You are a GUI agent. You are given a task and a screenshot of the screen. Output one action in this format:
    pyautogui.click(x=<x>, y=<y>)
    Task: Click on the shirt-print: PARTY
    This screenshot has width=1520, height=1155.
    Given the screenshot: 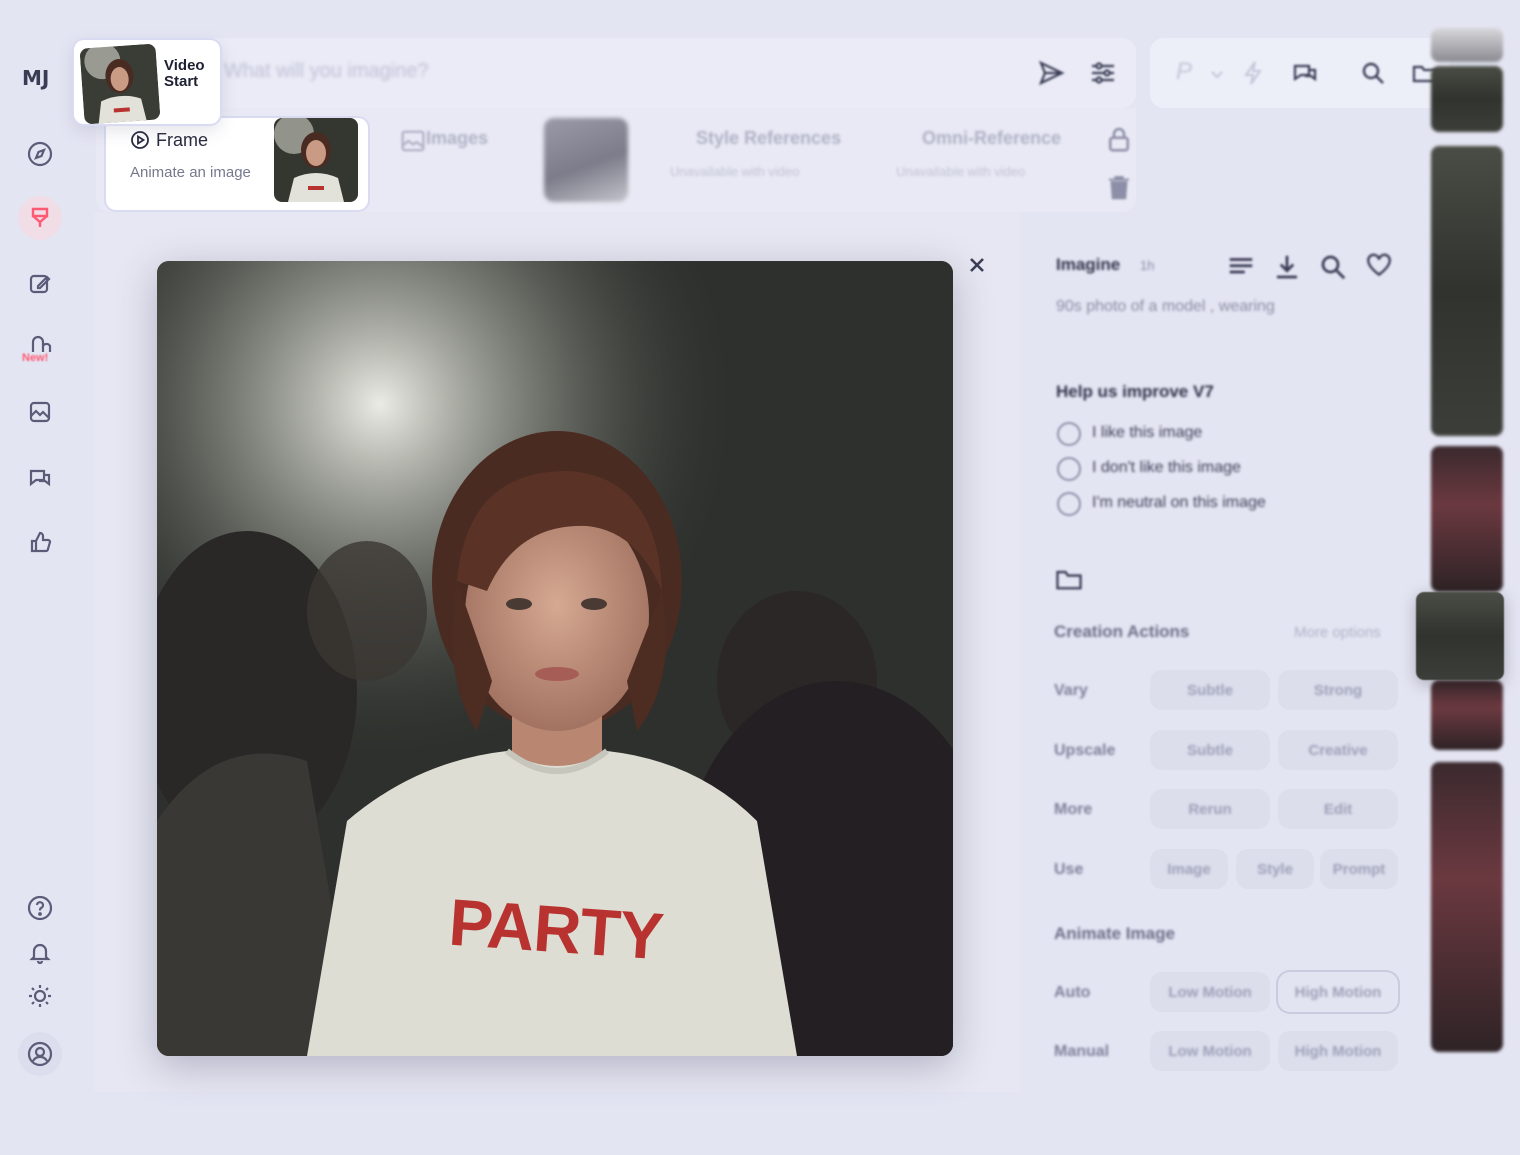 What is the action you would take?
    pyautogui.click(x=556, y=929)
    